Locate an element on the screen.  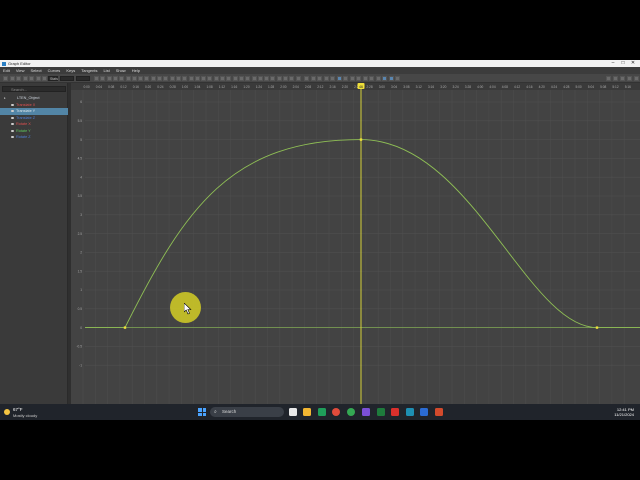
windows-start-icon is located at coordinates (202, 412).